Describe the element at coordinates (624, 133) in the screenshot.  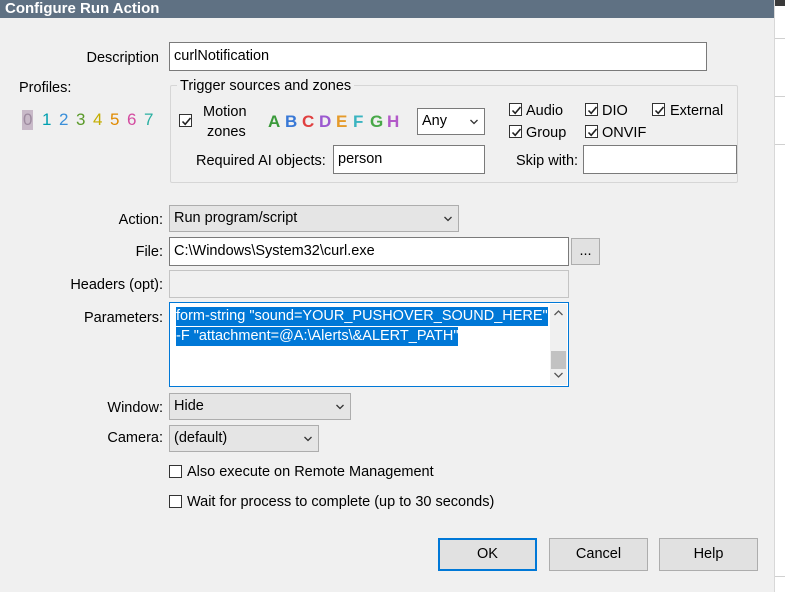
I see `onvif-label: ONVIF` at that location.